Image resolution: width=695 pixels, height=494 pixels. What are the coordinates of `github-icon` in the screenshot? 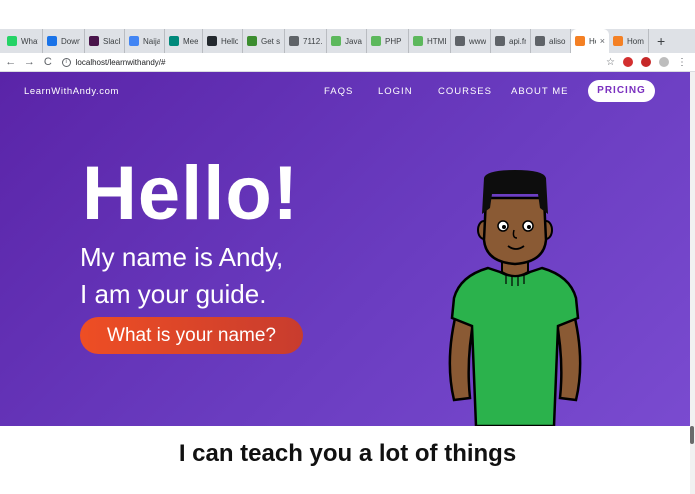 It's located at (212, 41).